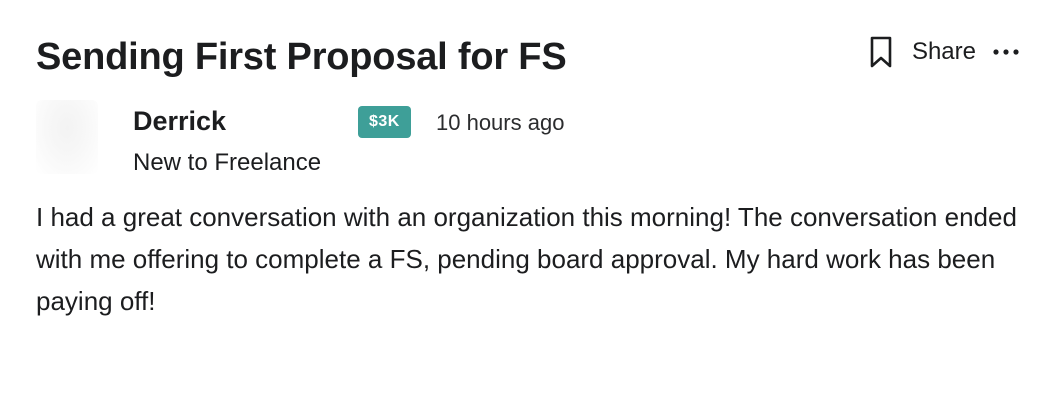 This screenshot has height=402, width=1058. What do you see at coordinates (881, 52) in the screenshot?
I see `bookmark-icon` at bounding box center [881, 52].